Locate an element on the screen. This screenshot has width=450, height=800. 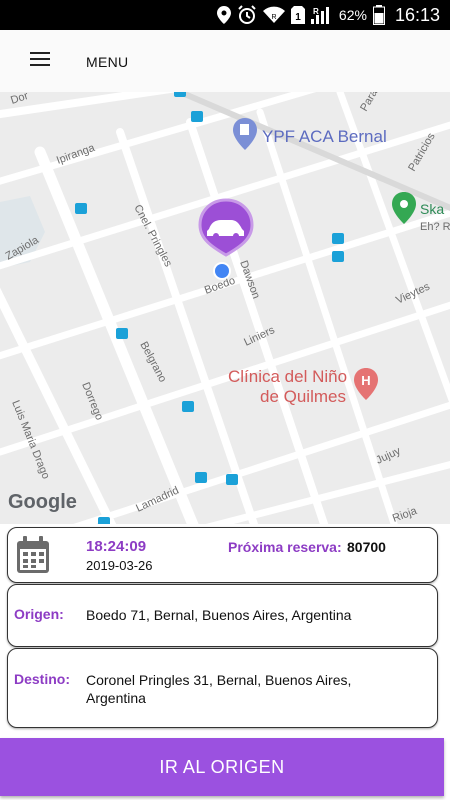
go-to-origin-button: IR AL ORIGEN is located at coordinates (222, 767).